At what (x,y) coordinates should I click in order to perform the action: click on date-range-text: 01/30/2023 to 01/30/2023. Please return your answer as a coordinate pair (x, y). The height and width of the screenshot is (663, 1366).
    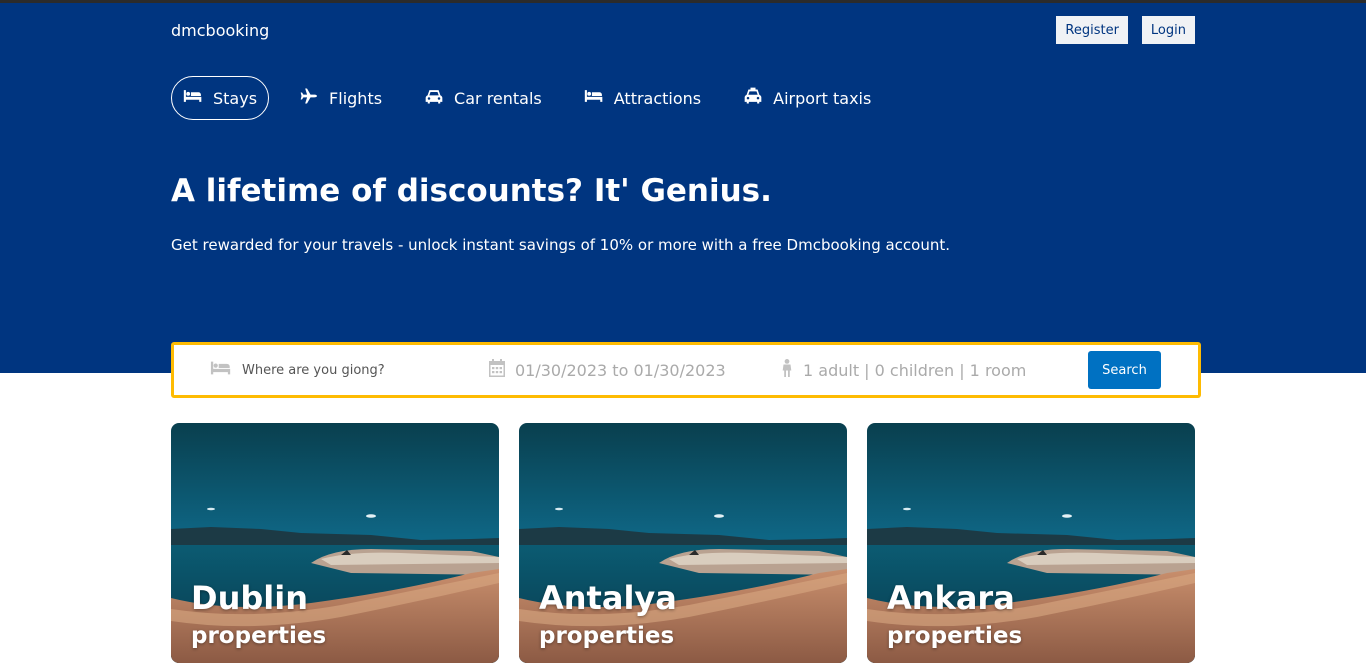
    Looking at the image, I should click on (620, 370).